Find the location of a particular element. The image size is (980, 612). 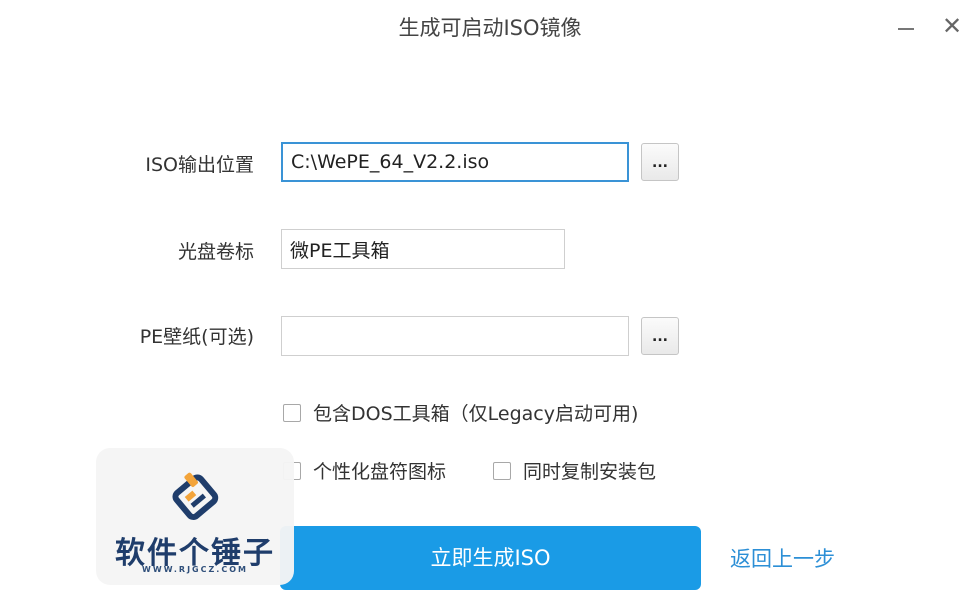

personalize-icon-label: 个性化盘符图标 is located at coordinates (380, 472).